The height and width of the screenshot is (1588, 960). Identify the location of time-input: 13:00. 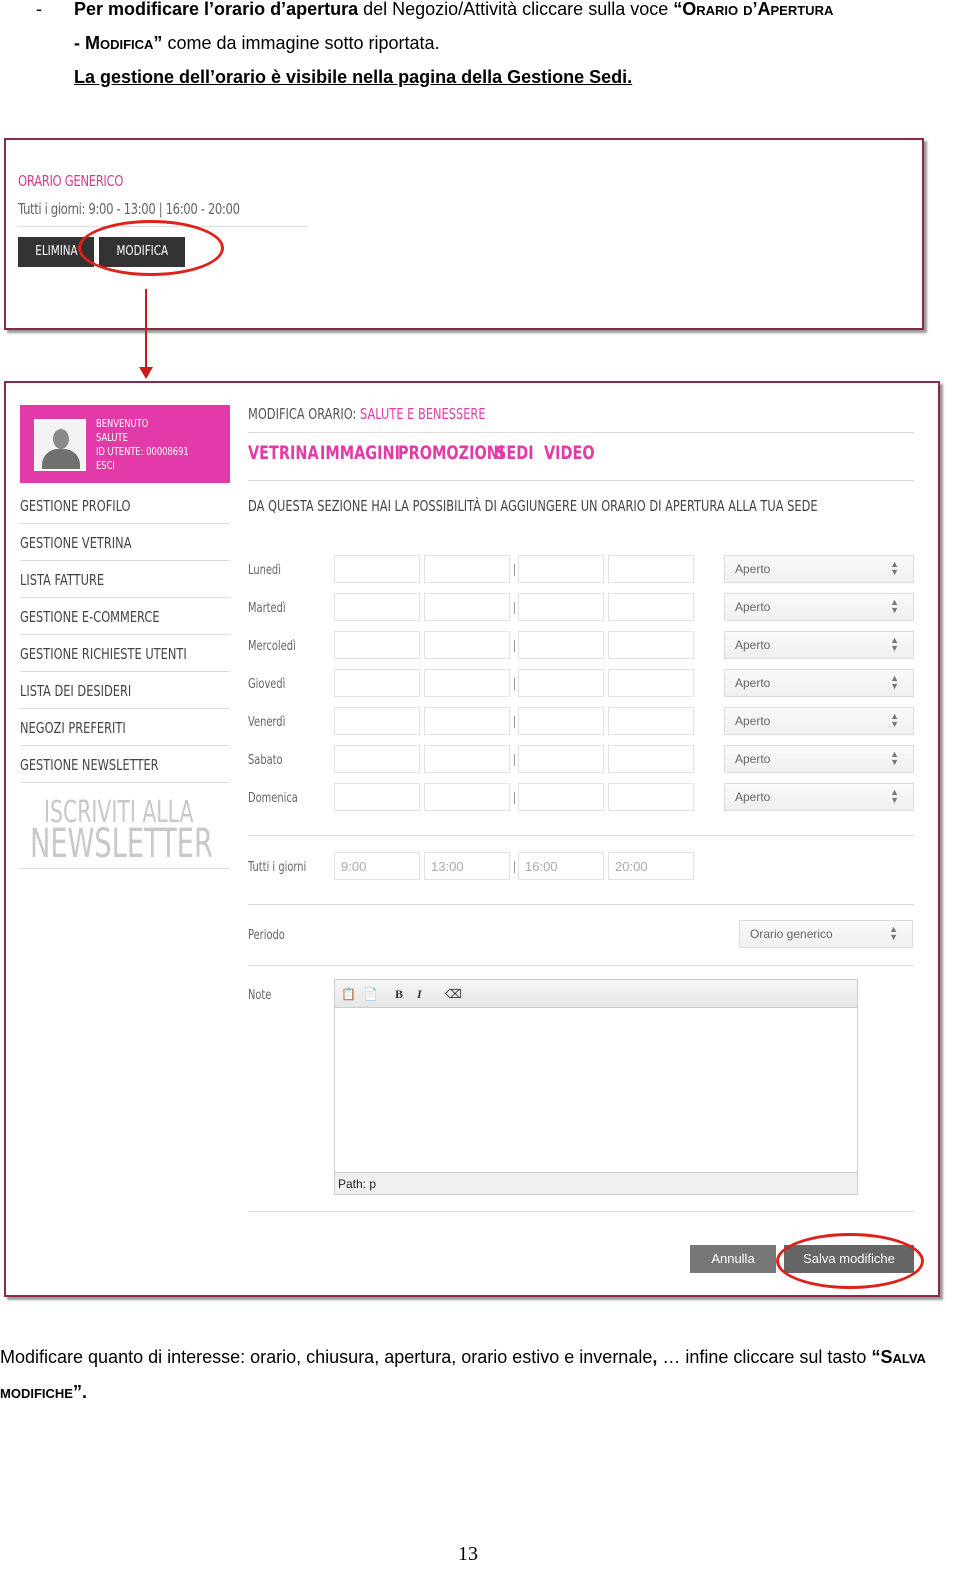
(467, 866).